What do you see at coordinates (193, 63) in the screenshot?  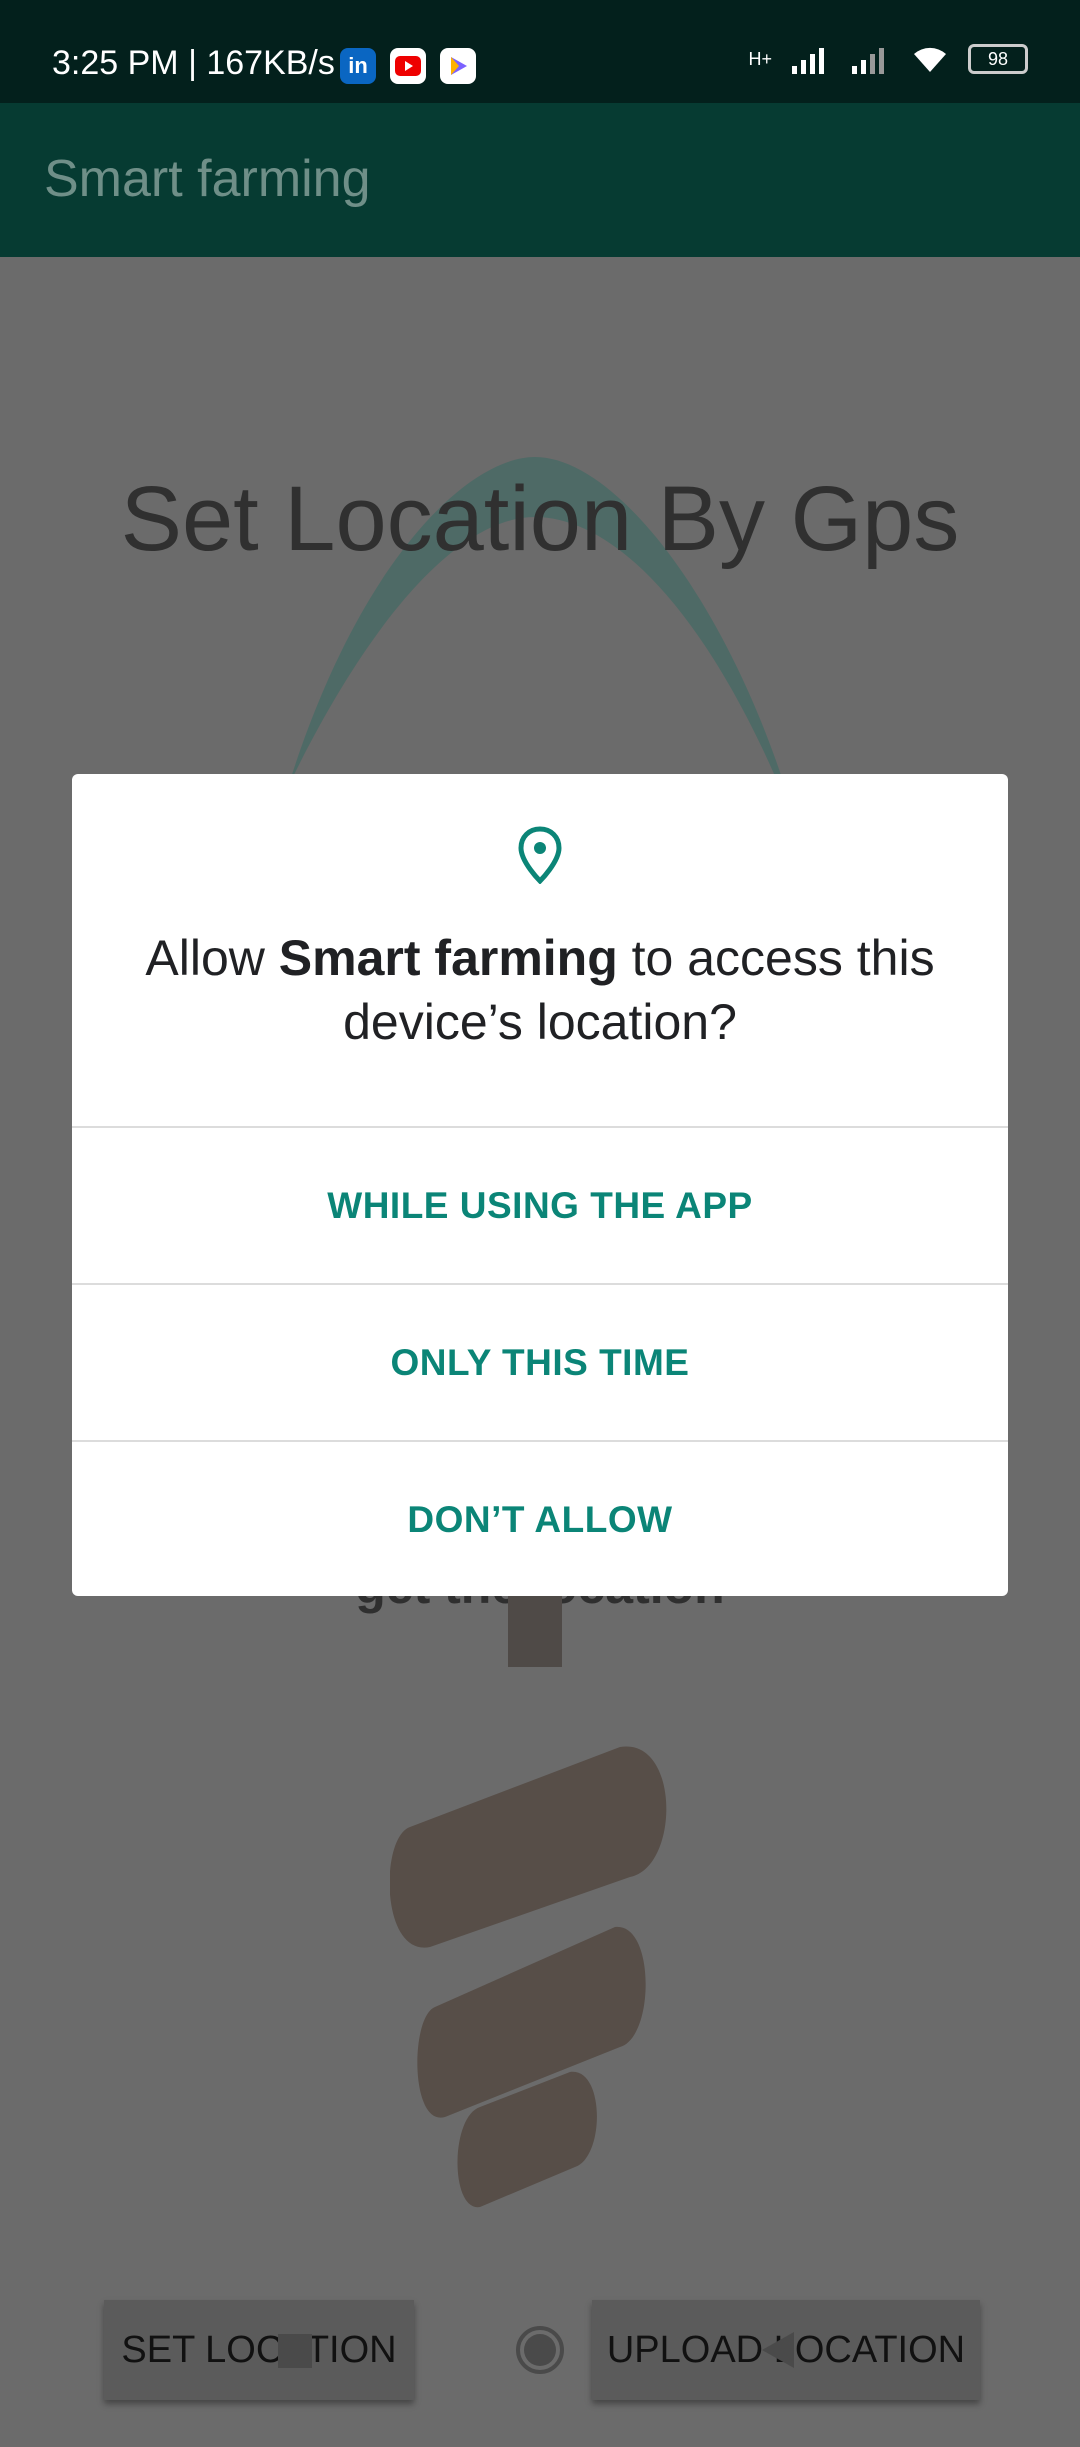 I see `status-time-speed: 3:25 PM | 167KB/s` at bounding box center [193, 63].